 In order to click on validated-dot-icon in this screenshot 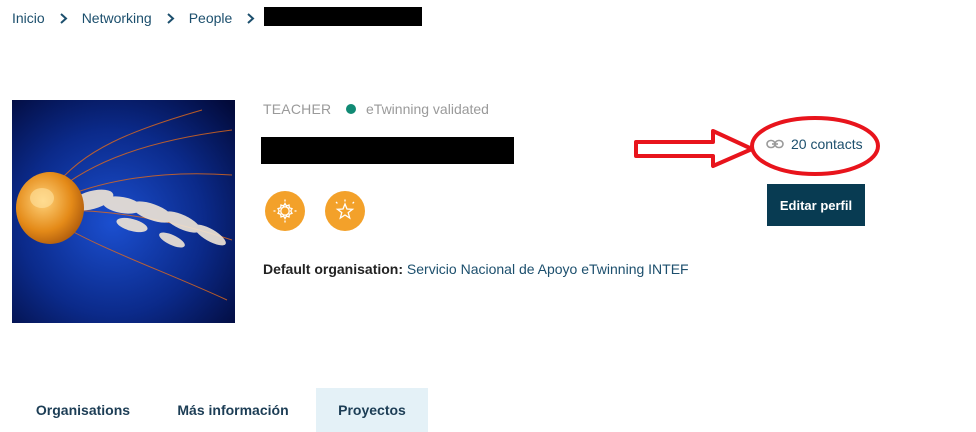, I will do `click(351, 109)`.